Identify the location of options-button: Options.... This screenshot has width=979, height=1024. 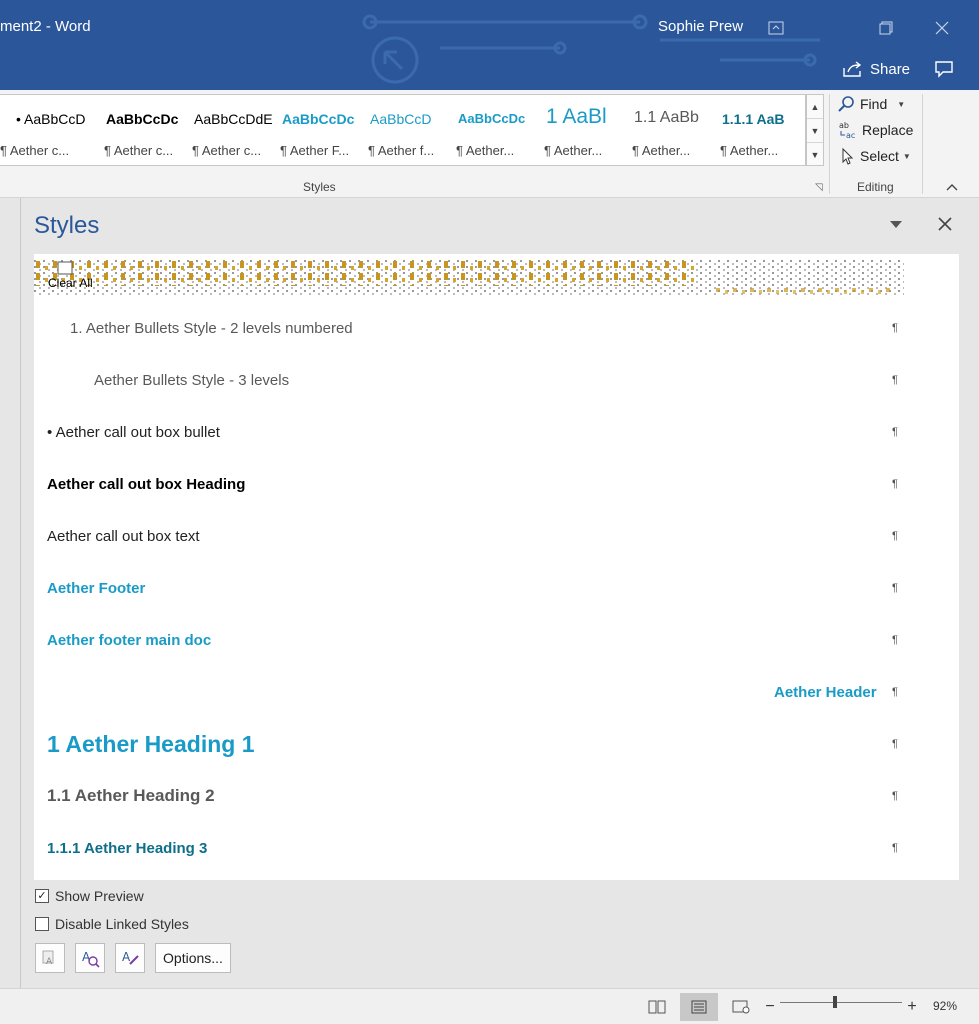
(193, 958).